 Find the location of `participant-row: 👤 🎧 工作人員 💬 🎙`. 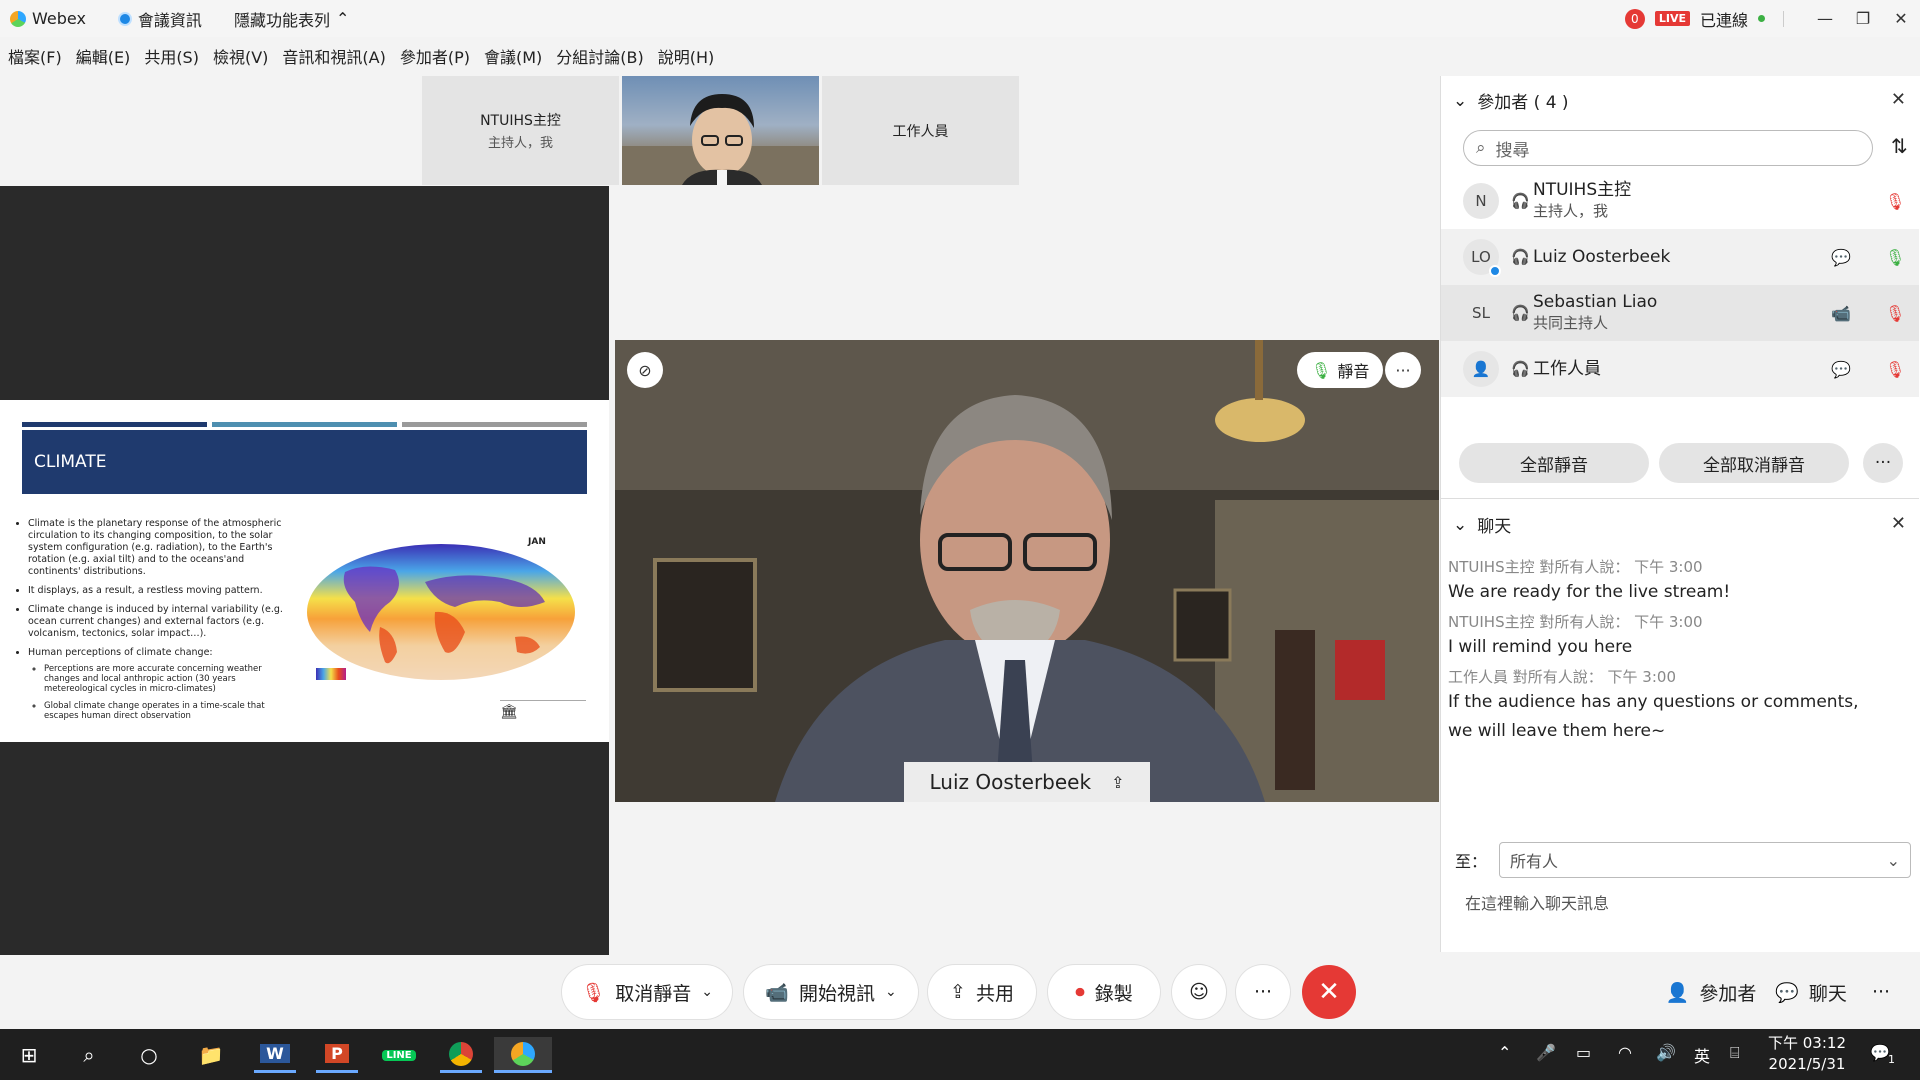

participant-row: 👤 🎧 工作人員 💬 🎙 is located at coordinates (1680, 369).